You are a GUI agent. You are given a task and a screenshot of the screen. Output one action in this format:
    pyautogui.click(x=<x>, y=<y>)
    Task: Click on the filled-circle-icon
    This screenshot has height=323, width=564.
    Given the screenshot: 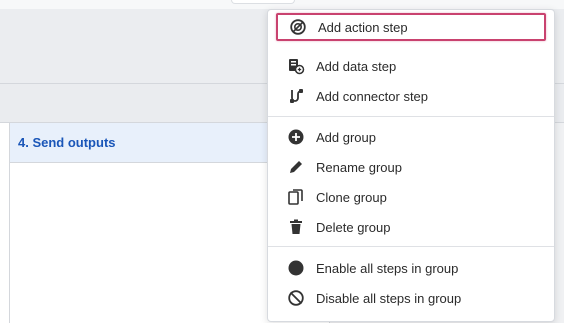 What is the action you would take?
    pyautogui.click(x=296, y=268)
    